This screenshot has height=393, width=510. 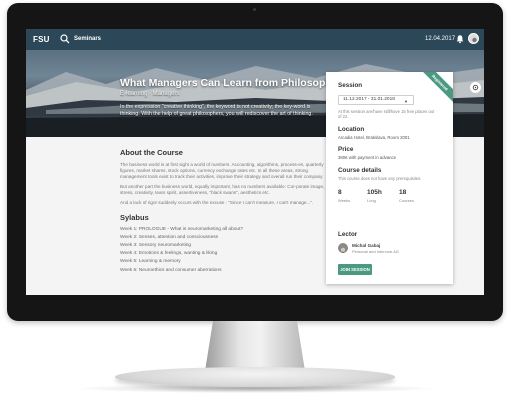 I want to click on dropdown-caret-icon: ▼, so click(x=406, y=101).